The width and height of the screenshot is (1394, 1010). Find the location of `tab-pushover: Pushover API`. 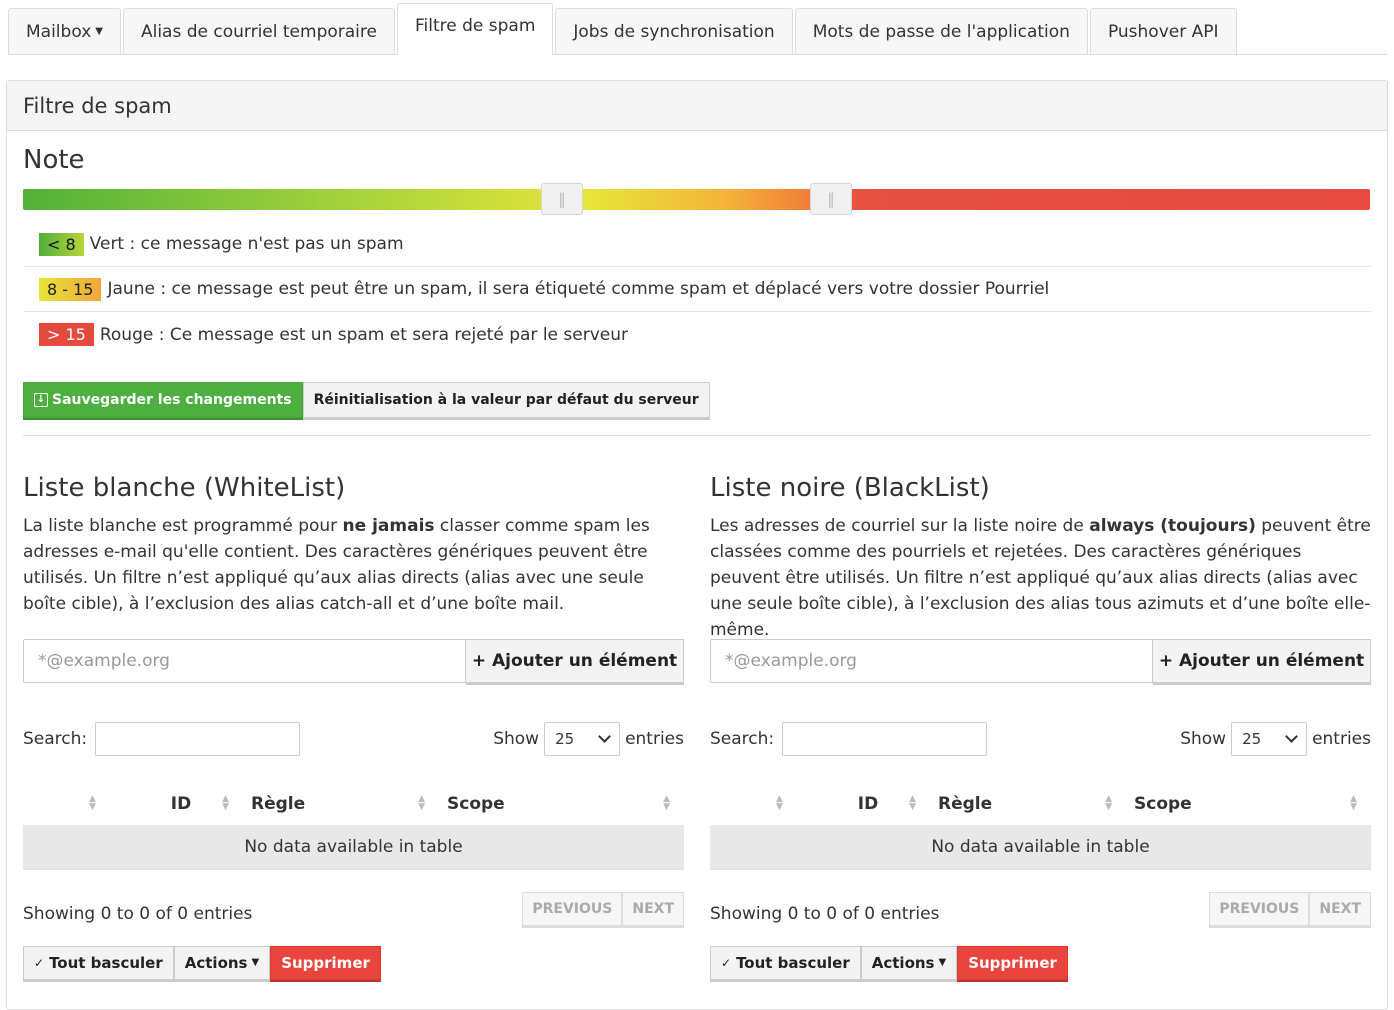

tab-pushover: Pushover API is located at coordinates (1163, 31).